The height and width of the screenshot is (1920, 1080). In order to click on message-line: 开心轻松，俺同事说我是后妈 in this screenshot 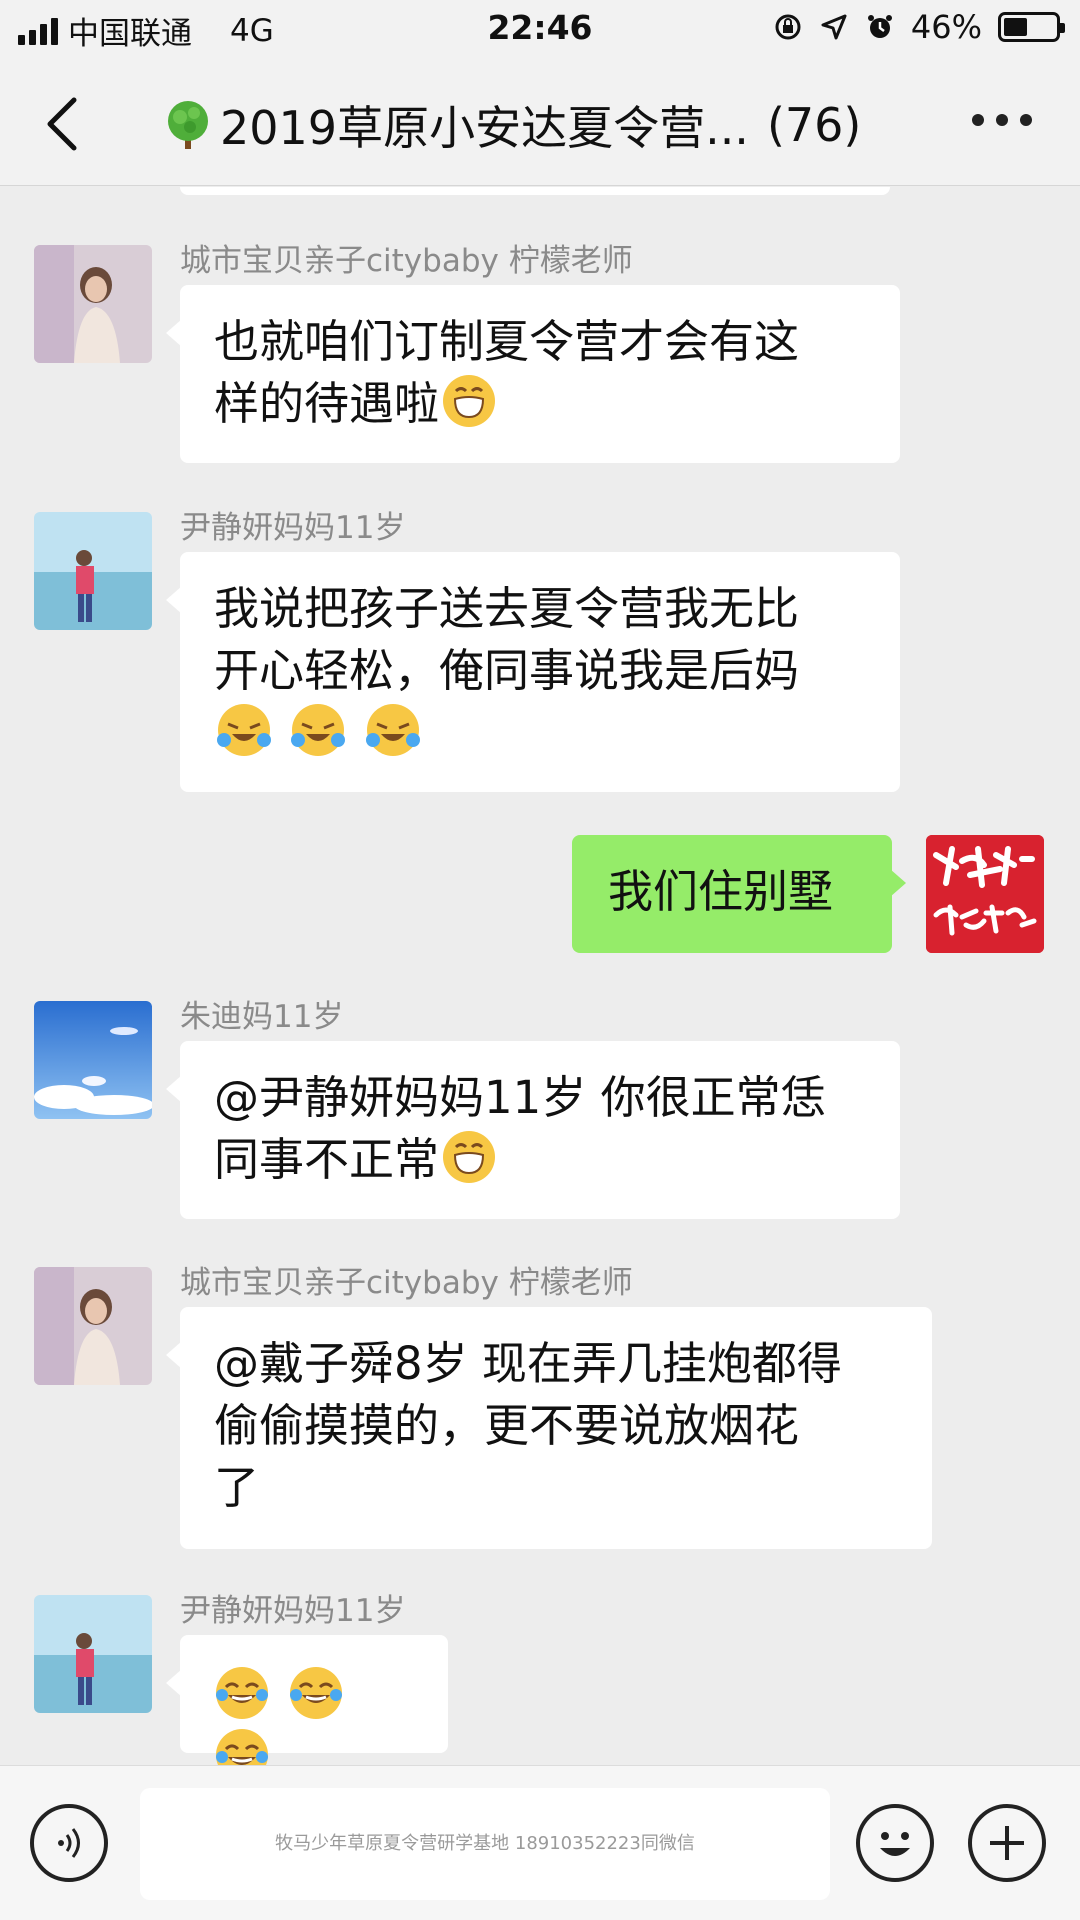, I will do `click(507, 670)`.